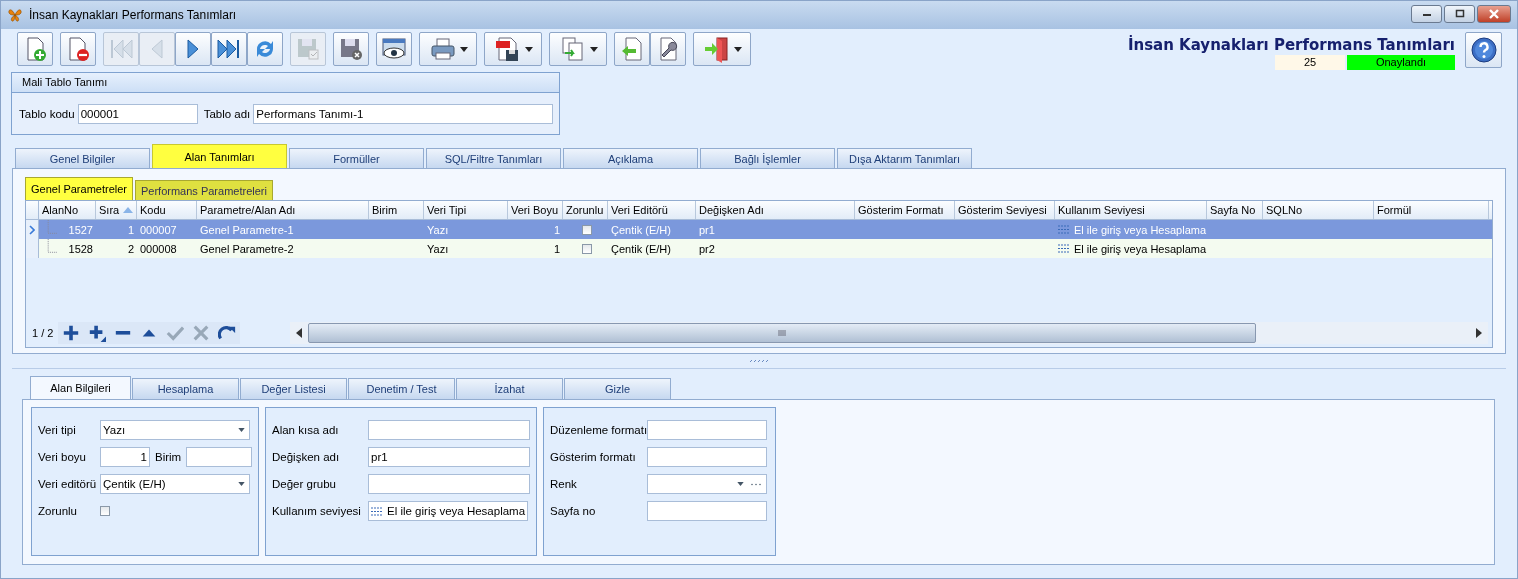 The image size is (1518, 579). What do you see at coordinates (1431, 210) in the screenshot?
I see `column-header: Formül` at bounding box center [1431, 210].